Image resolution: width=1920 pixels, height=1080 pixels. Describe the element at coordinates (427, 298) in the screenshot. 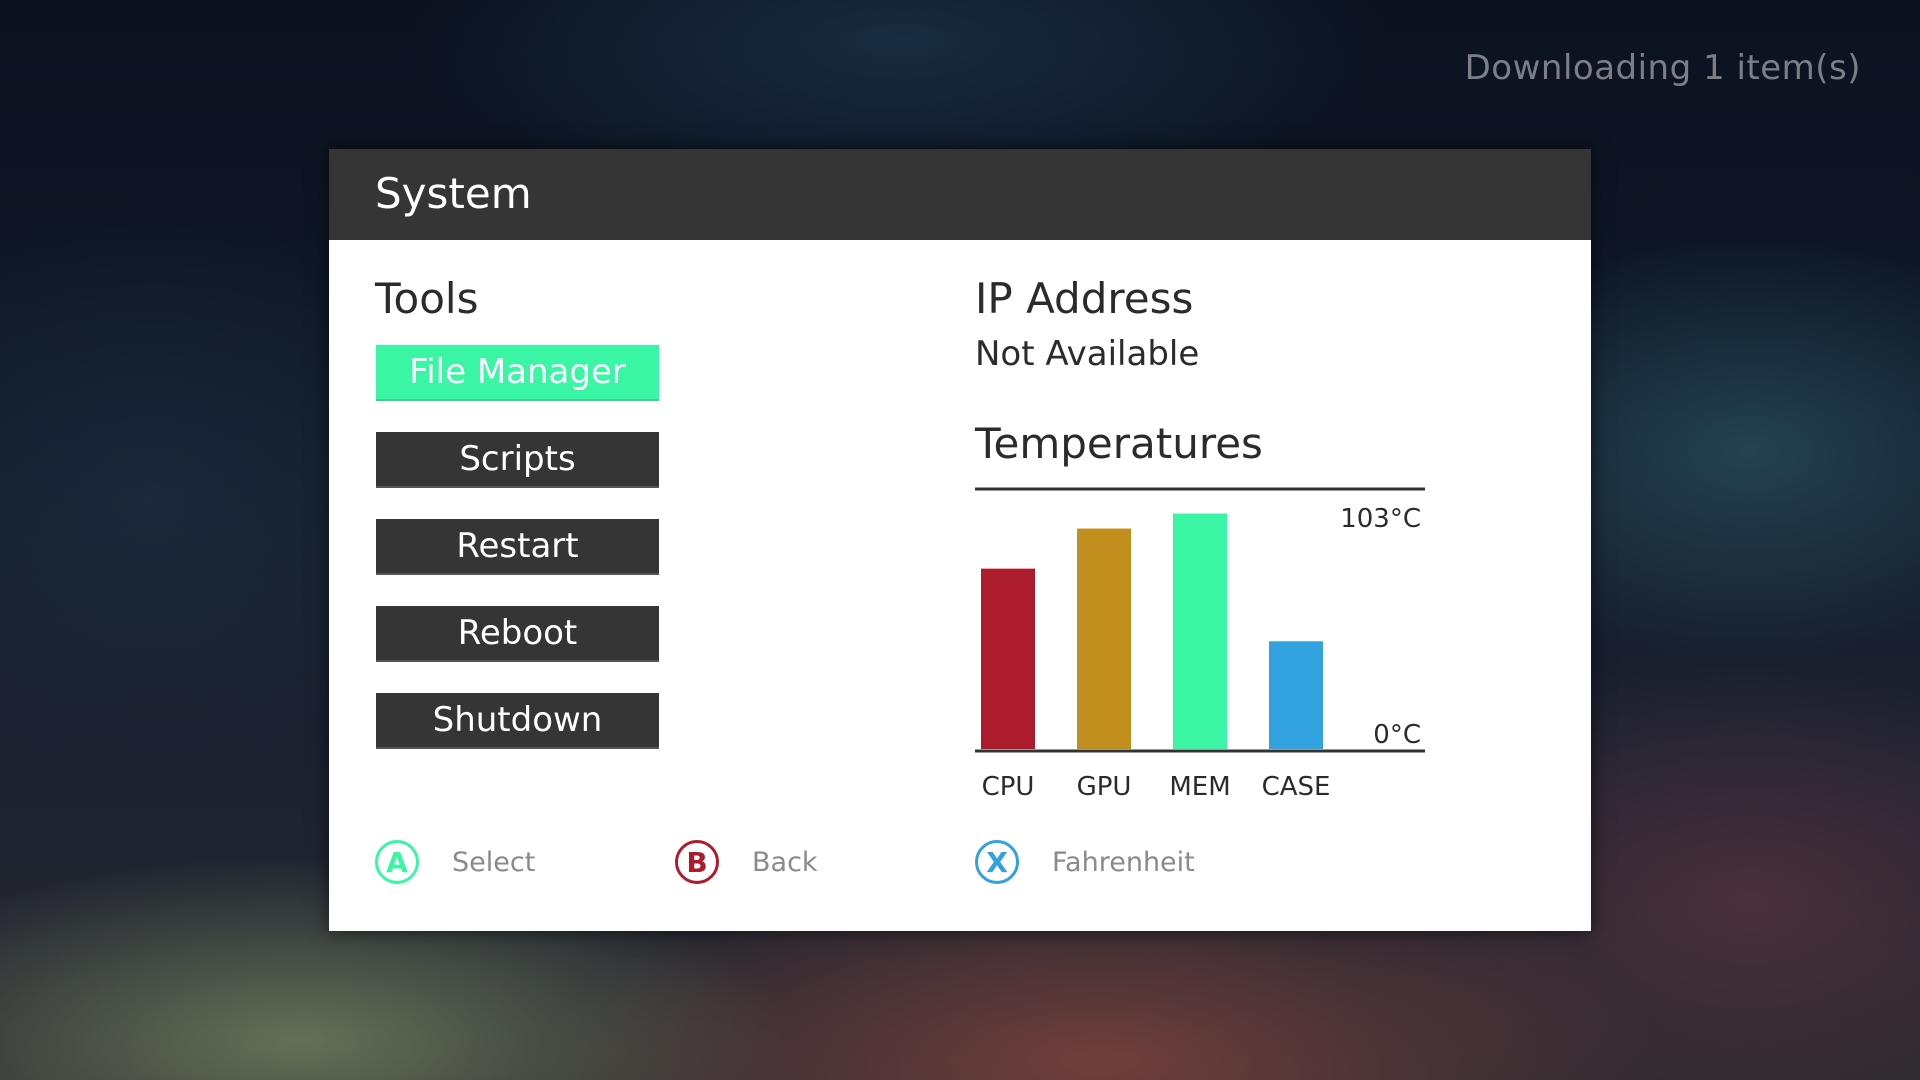

I see `tools-heading: Tools` at that location.